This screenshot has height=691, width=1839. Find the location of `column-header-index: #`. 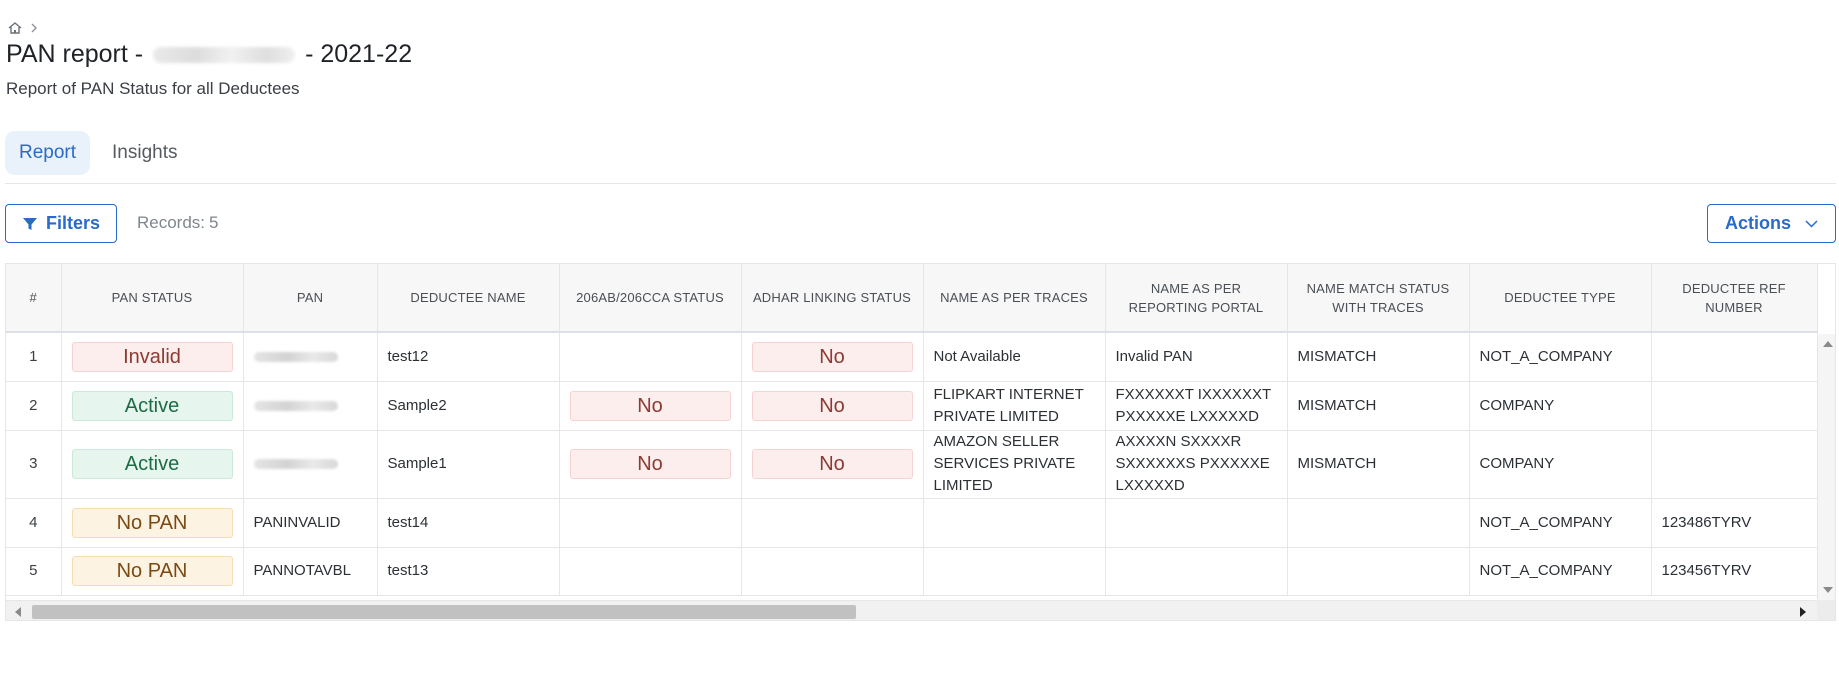

column-header-index: # is located at coordinates (34, 298).